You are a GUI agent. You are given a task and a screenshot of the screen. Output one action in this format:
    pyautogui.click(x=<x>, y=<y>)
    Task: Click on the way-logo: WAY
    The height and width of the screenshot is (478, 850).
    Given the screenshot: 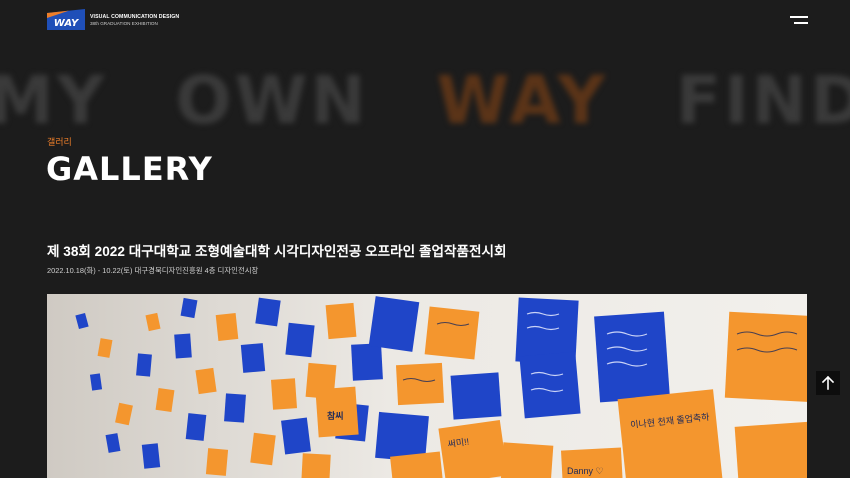 What is the action you would take?
    pyautogui.click(x=66, y=19)
    